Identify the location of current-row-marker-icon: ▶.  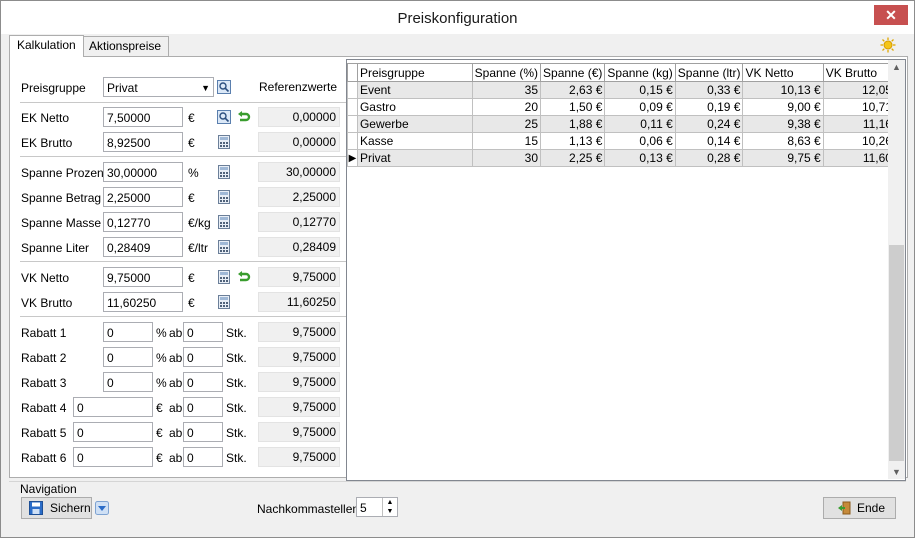
(352, 158).